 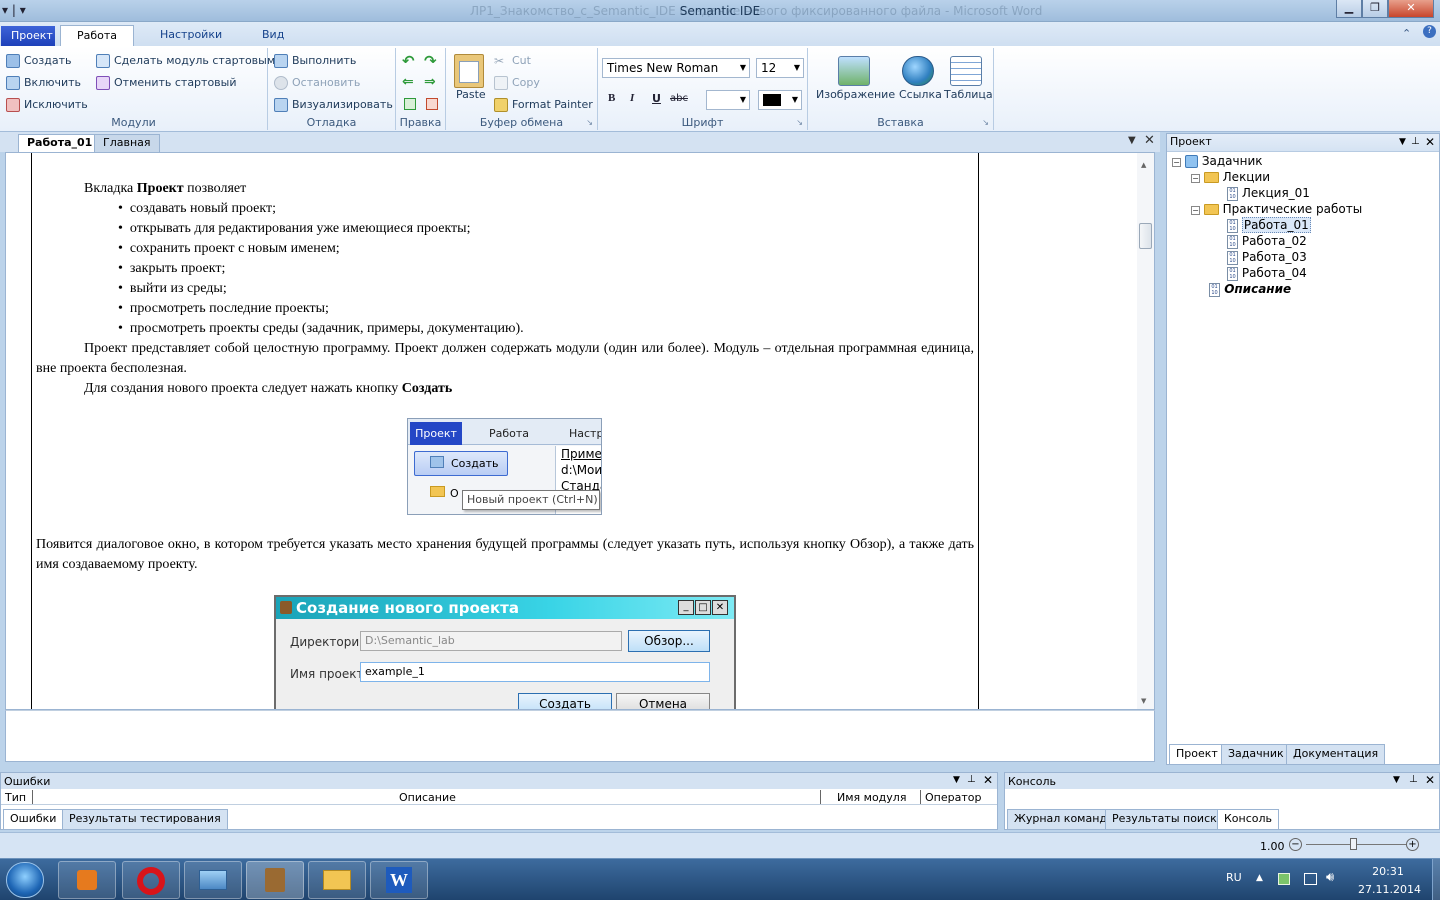 I want to click on include-module-button: Включить, so click(x=43, y=83).